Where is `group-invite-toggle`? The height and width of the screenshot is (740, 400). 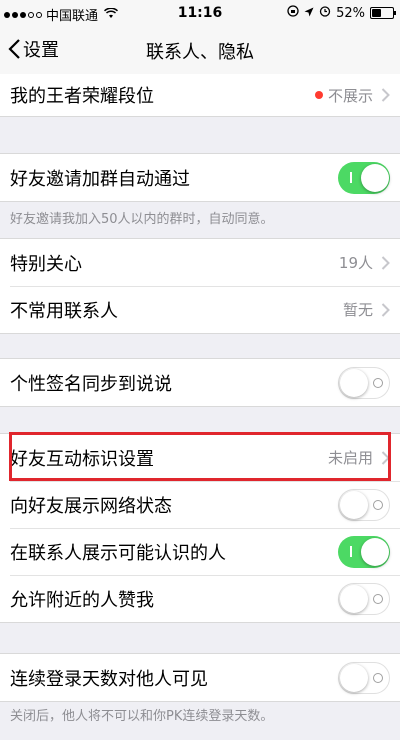
group-invite-toggle is located at coordinates (364, 177).